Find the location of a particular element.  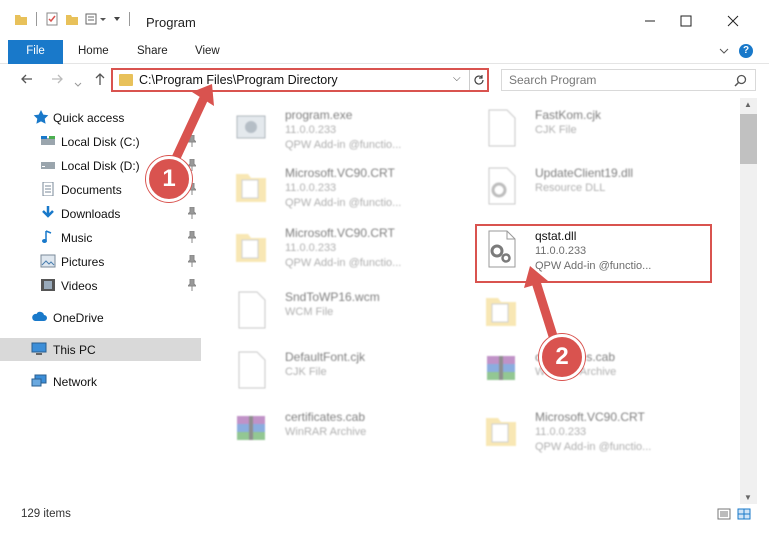

close-button is located at coordinates (733, 21).